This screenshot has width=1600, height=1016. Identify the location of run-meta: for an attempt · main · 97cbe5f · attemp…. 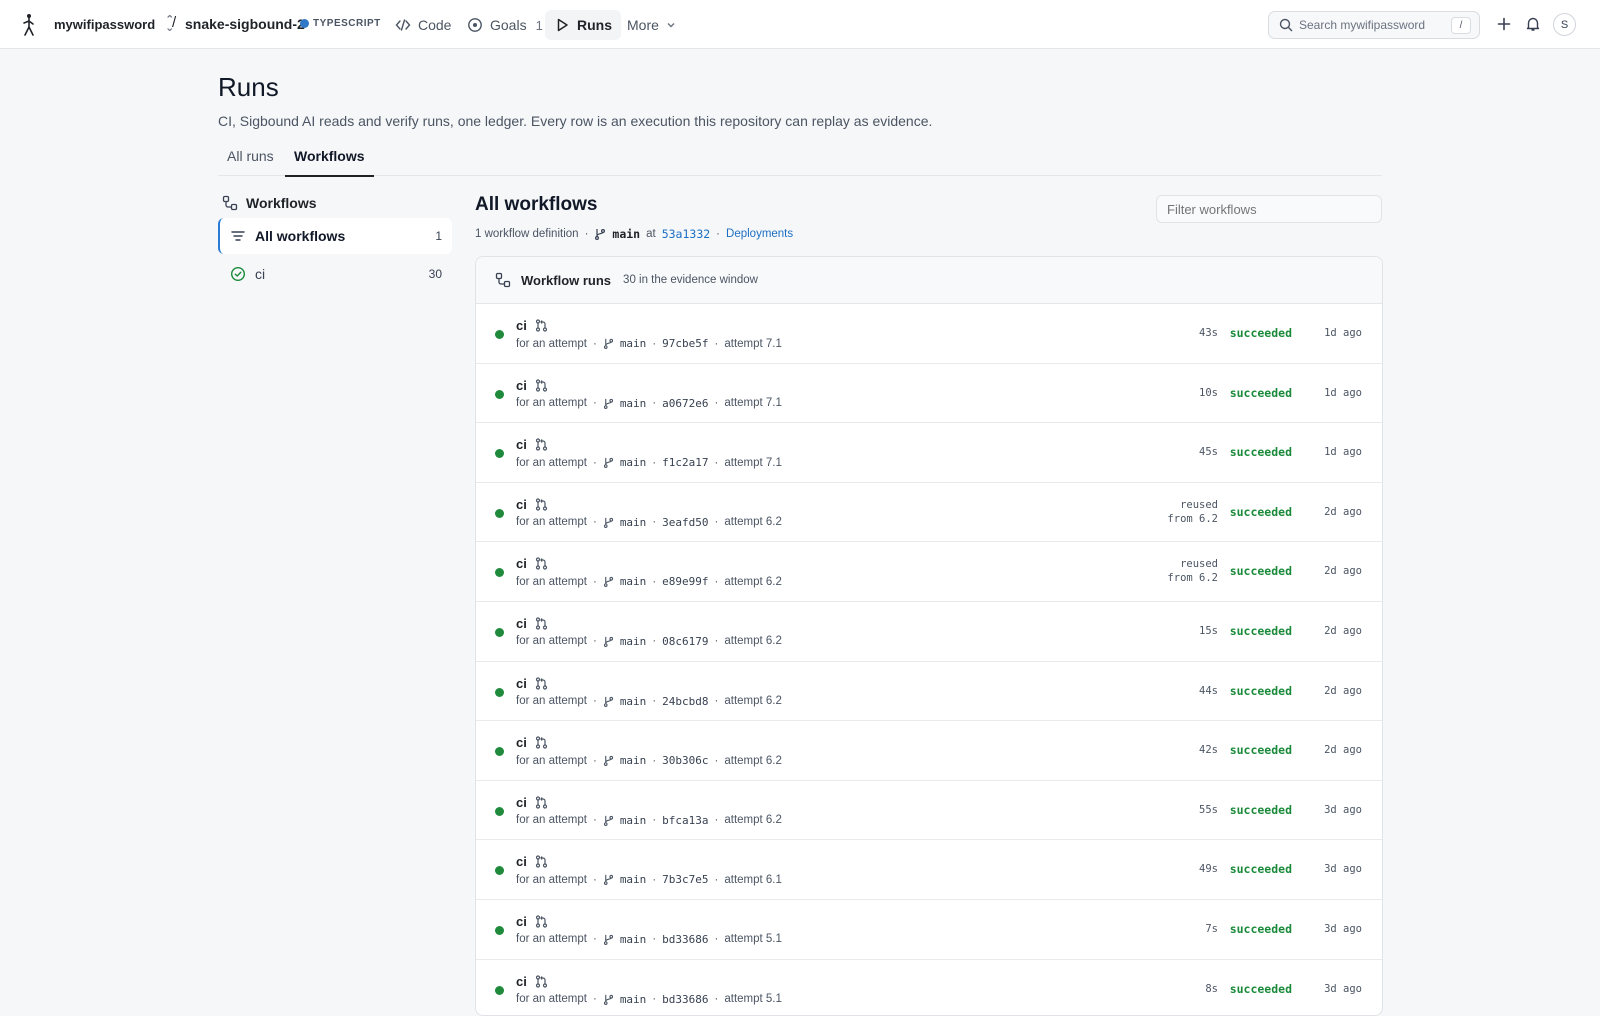
(649, 343).